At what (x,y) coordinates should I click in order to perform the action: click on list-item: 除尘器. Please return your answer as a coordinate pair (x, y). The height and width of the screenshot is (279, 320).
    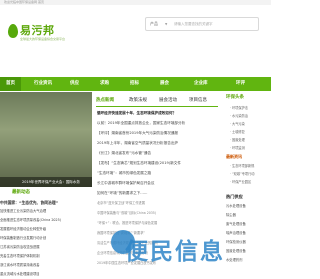
    Looking at the image, I should click on (247, 215).